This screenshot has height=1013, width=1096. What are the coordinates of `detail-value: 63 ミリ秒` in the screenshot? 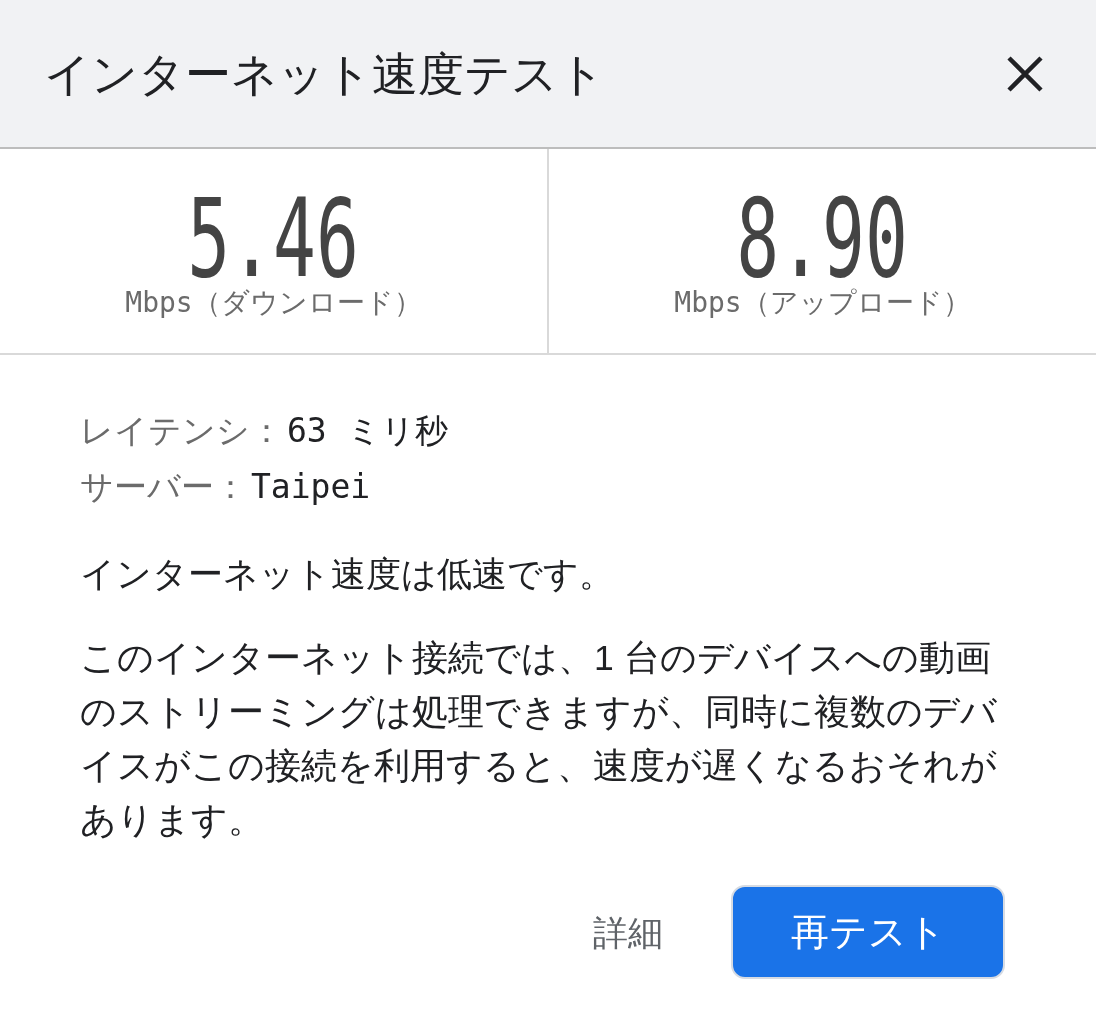 It's located at (367, 431).